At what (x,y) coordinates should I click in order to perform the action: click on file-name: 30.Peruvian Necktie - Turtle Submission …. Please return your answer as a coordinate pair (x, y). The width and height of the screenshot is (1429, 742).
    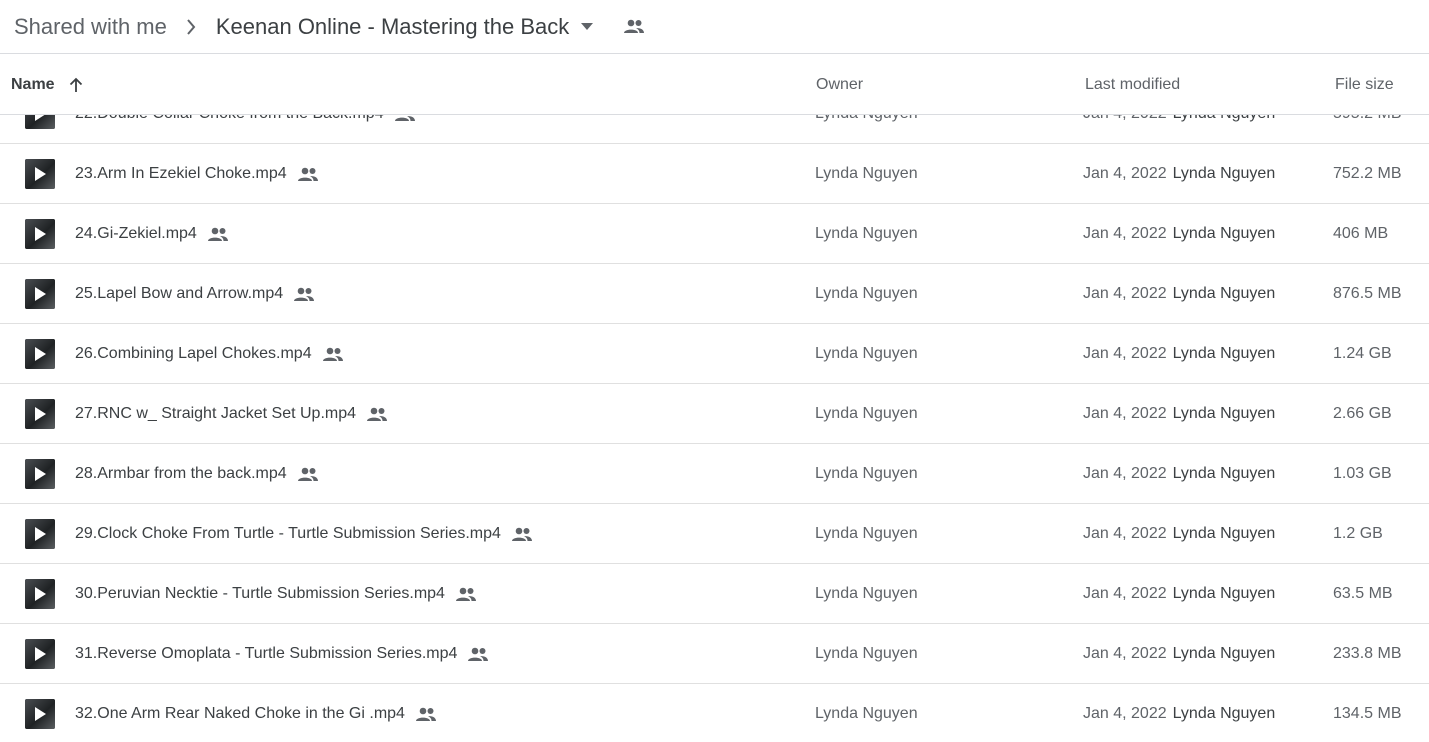
    Looking at the image, I should click on (260, 593).